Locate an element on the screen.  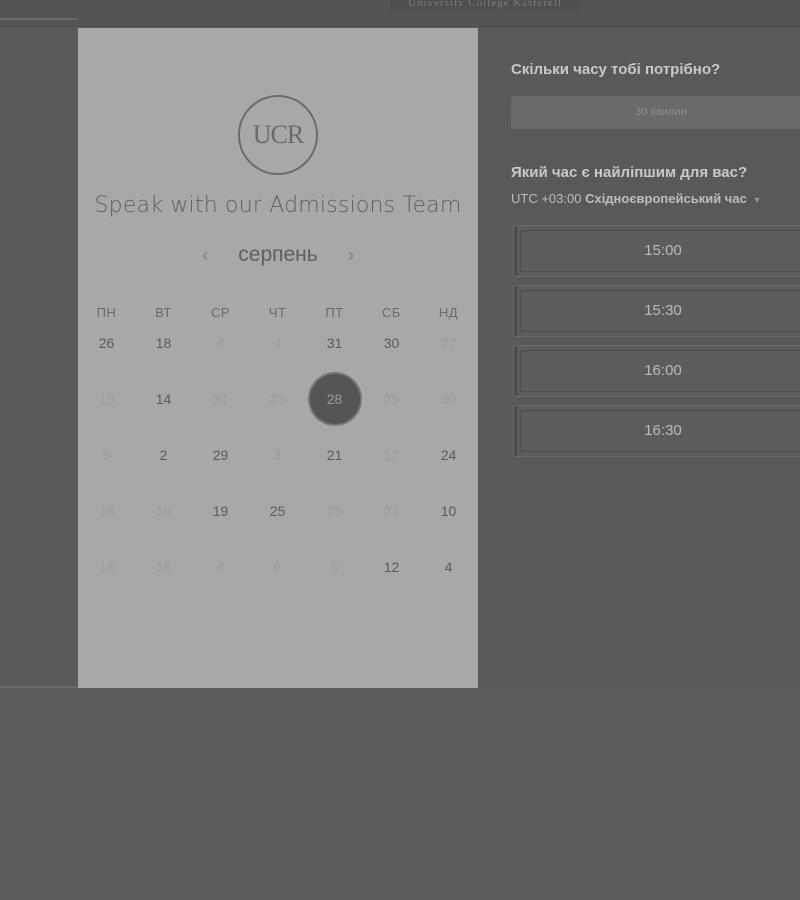
calendar-day: 17 is located at coordinates (391, 455).